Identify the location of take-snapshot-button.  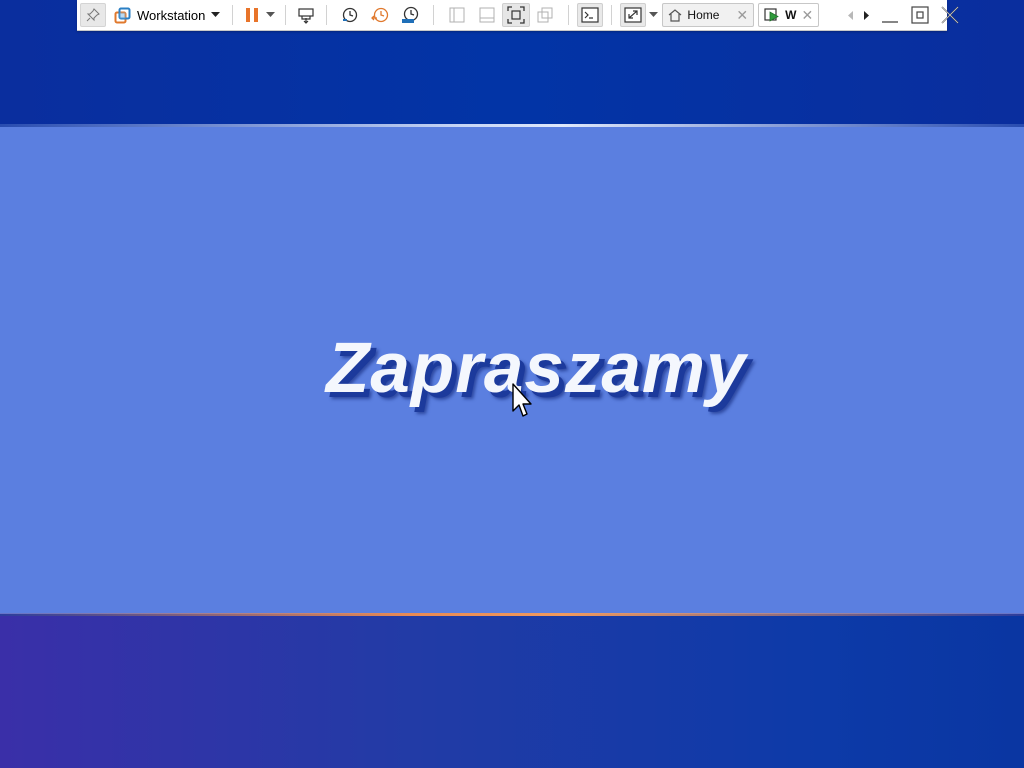
(350, 15).